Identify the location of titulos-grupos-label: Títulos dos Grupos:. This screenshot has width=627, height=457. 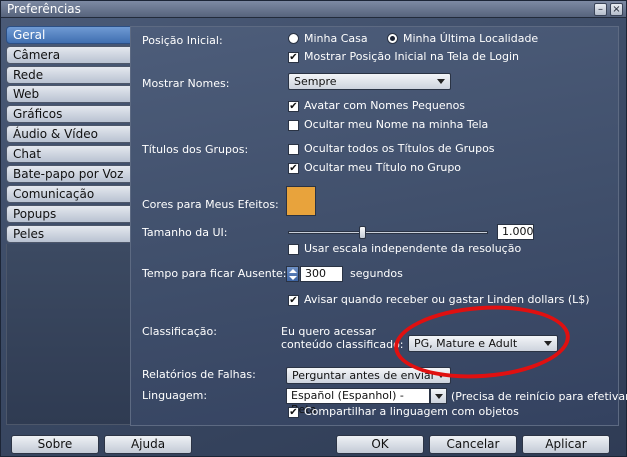
(195, 149).